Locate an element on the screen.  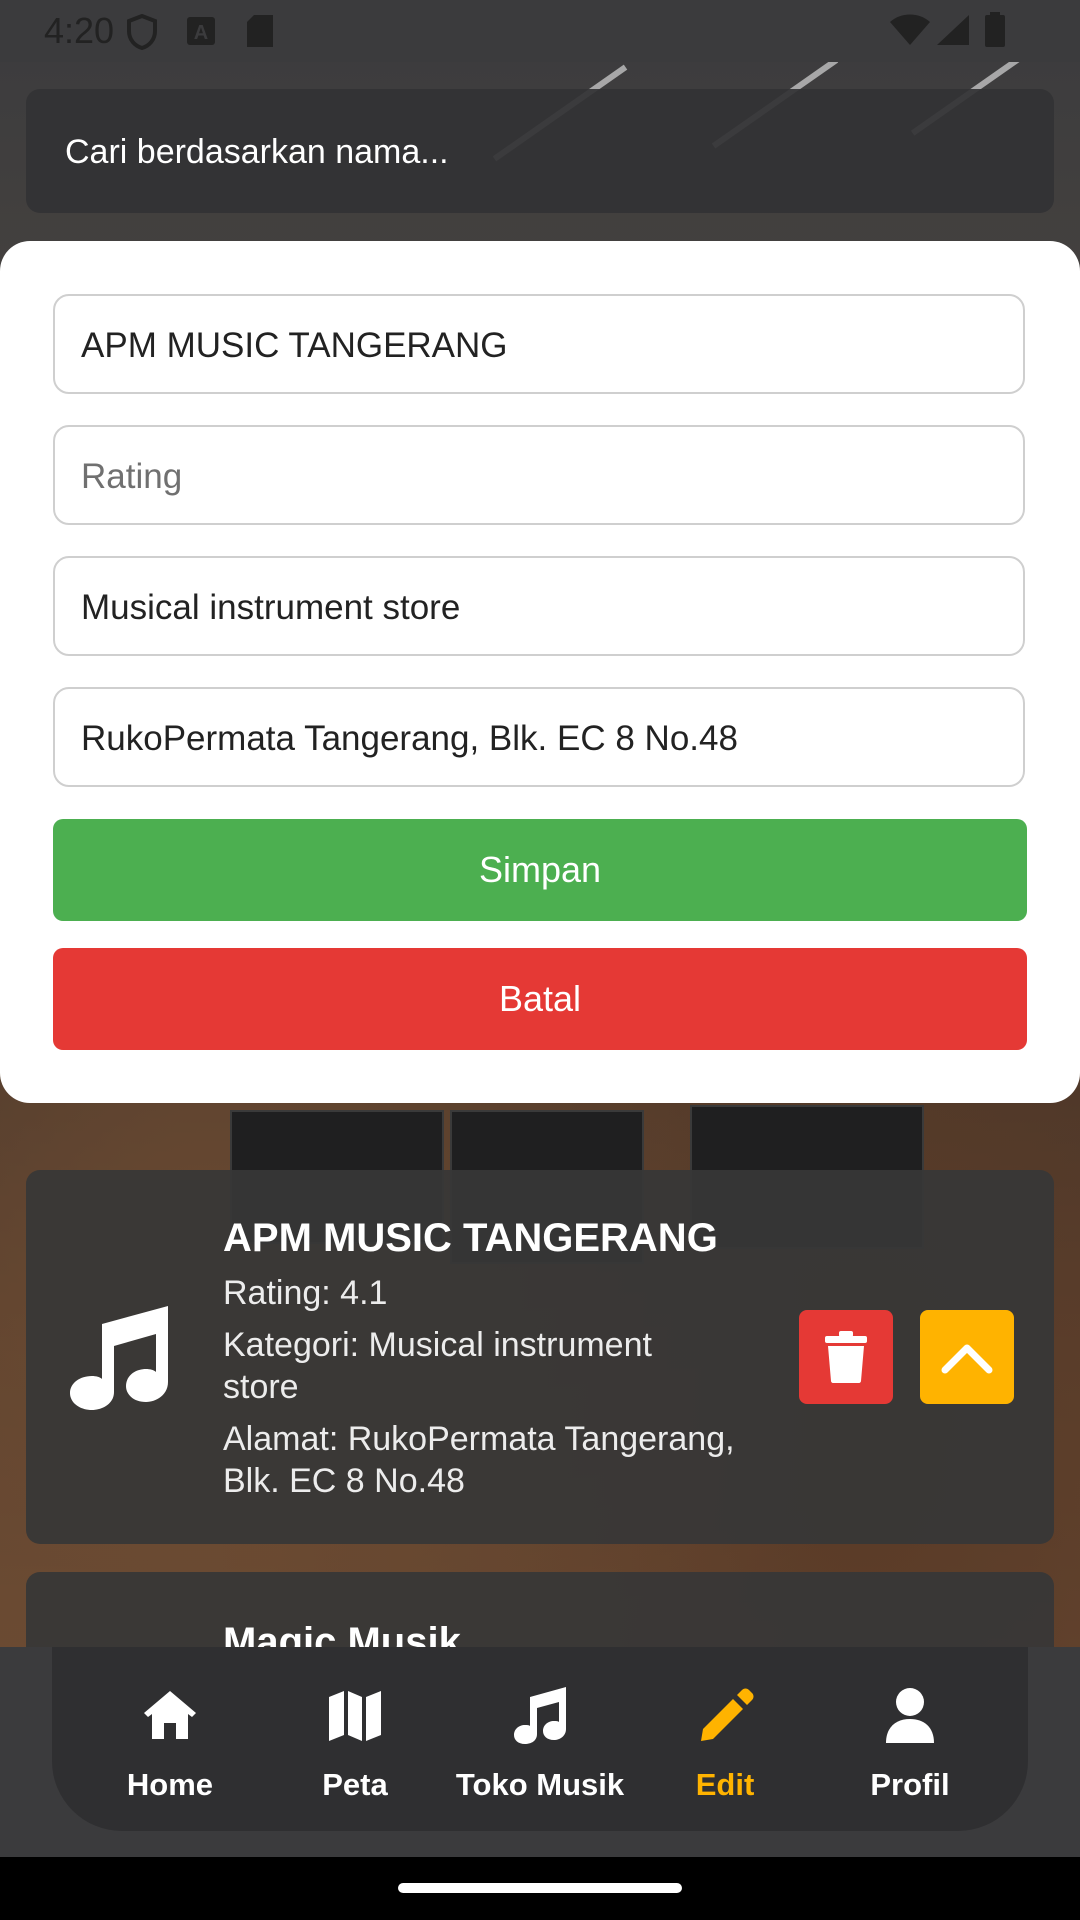
sd-card-icon is located at coordinates (260, 31).